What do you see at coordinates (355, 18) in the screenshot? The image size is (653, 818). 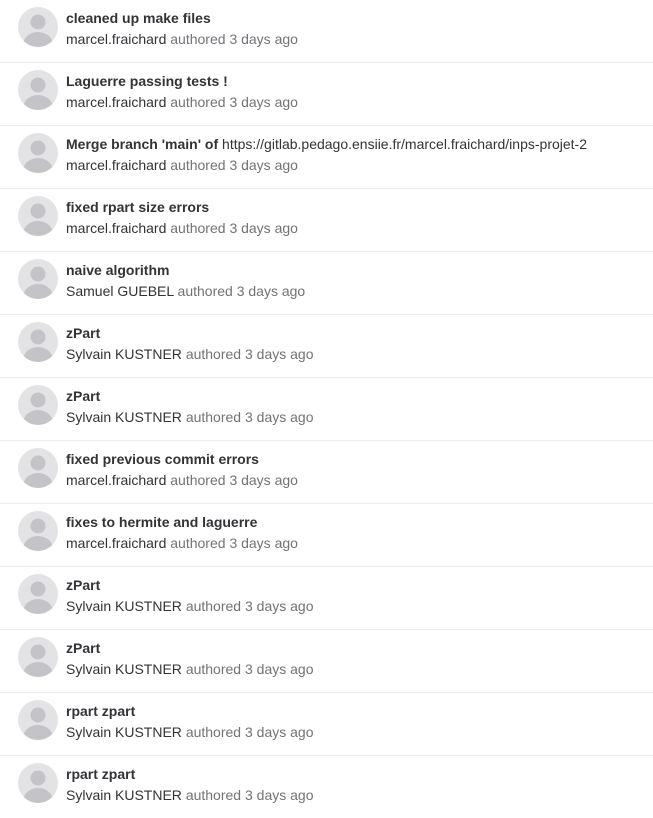 I see `commit-title-link: cleaned up make files` at bounding box center [355, 18].